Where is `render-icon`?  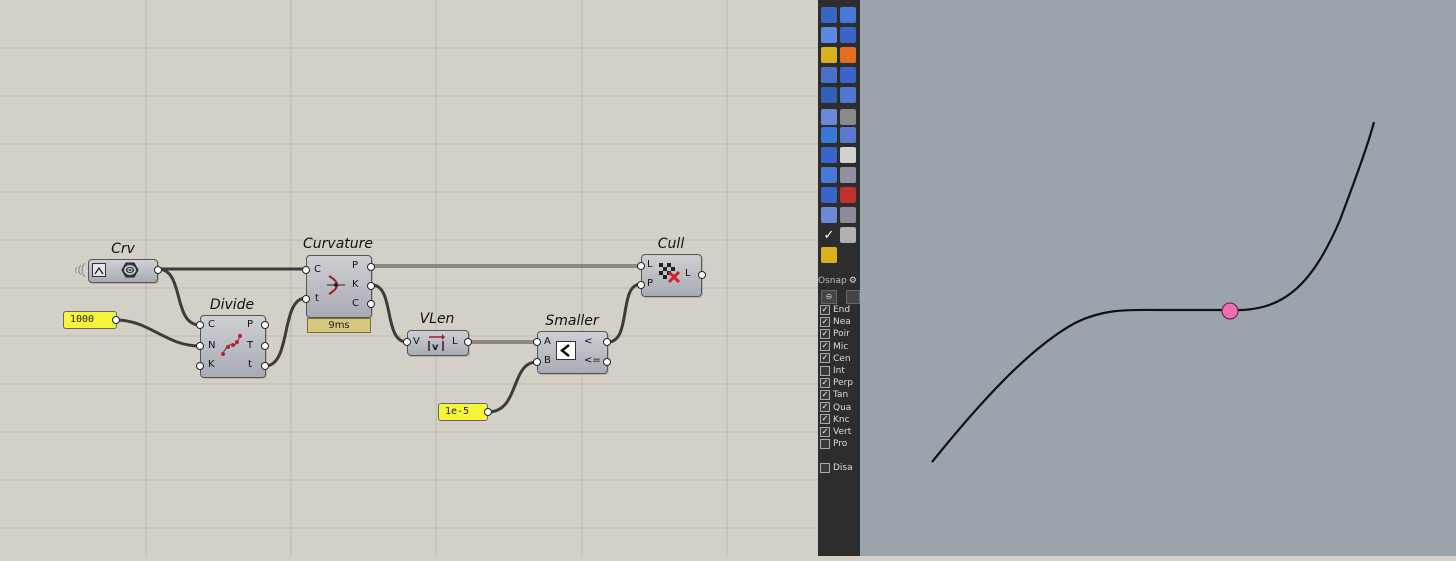 render-icon is located at coordinates (848, 95).